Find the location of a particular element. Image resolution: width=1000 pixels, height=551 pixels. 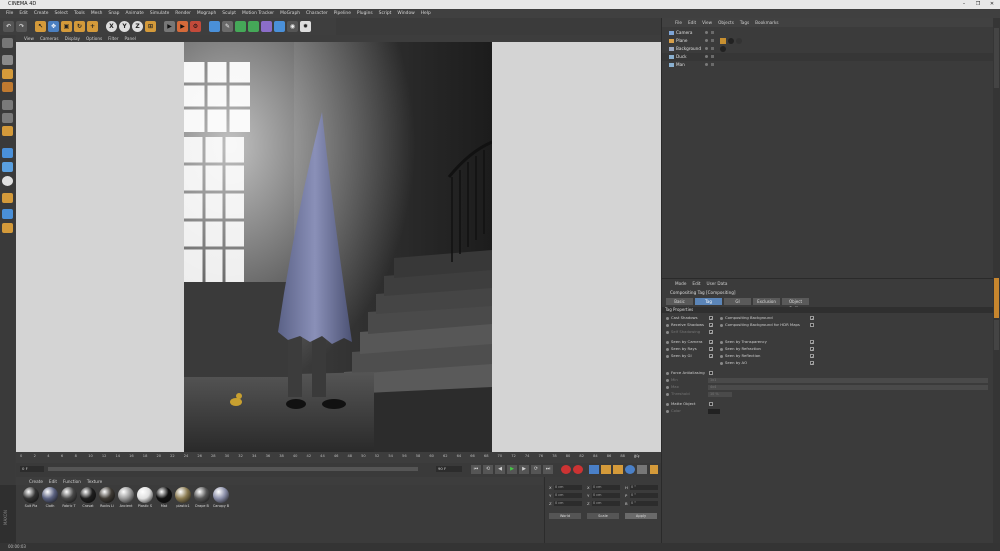

menu-script: Script is located at coordinates (385, 13).